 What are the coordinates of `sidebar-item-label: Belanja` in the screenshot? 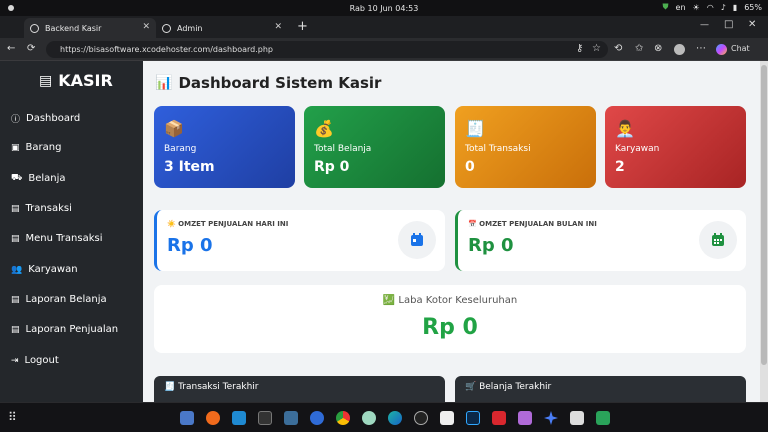 It's located at (47, 178).